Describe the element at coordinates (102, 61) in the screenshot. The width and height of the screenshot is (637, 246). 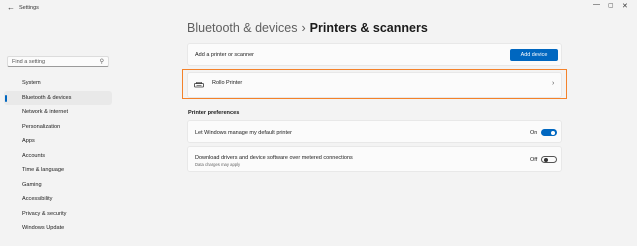
I see `search-icon: ⚲` at that location.